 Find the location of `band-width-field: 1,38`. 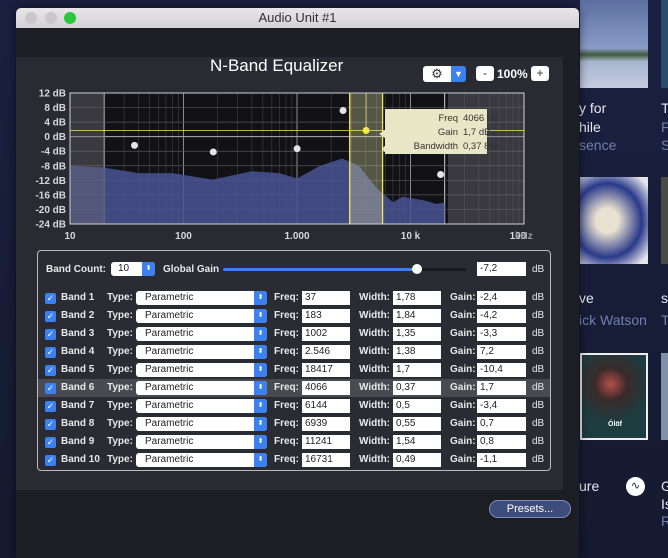

band-width-field: 1,38 is located at coordinates (417, 352).